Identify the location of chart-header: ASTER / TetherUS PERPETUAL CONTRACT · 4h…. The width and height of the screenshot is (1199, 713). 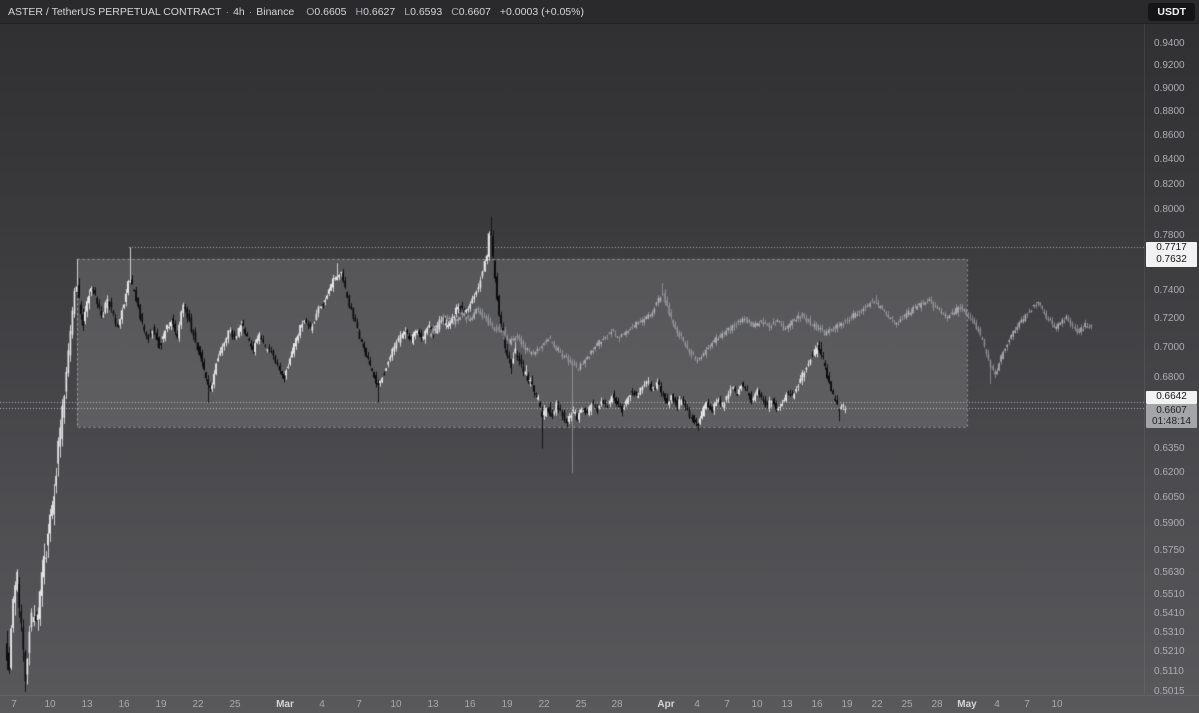
(599, 12).